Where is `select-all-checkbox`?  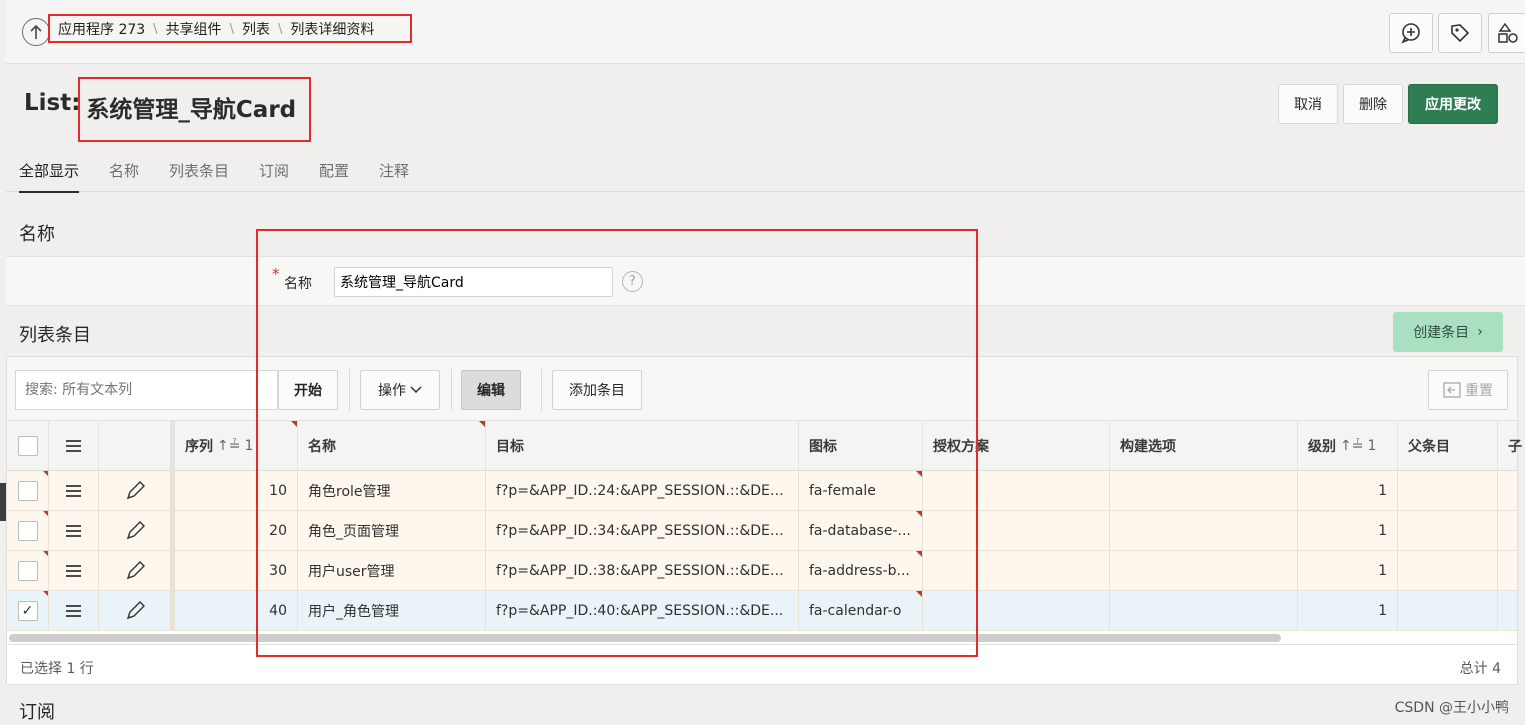
select-all-checkbox is located at coordinates (27, 446).